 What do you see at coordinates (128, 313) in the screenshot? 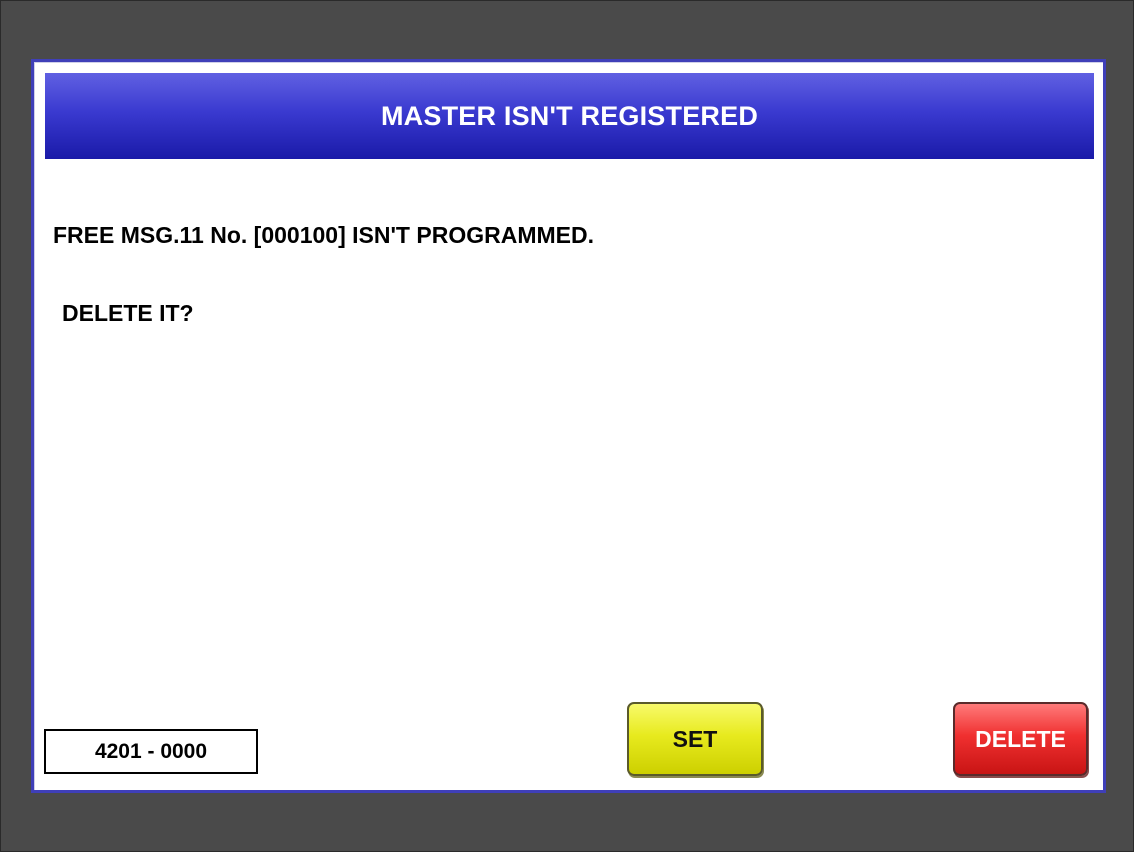
I see `confirm-question: DELETE IT?` at bounding box center [128, 313].